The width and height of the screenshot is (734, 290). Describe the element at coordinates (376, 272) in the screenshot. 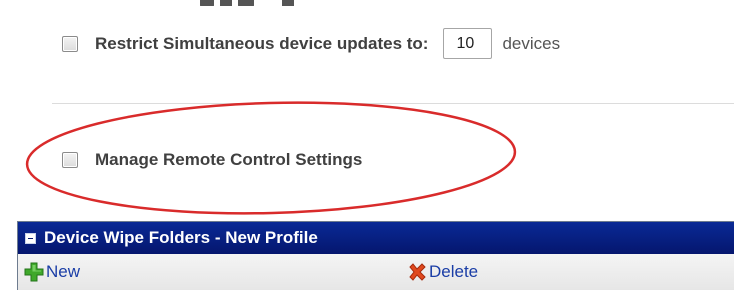

I see `panel-toolbar: New Delete` at that location.